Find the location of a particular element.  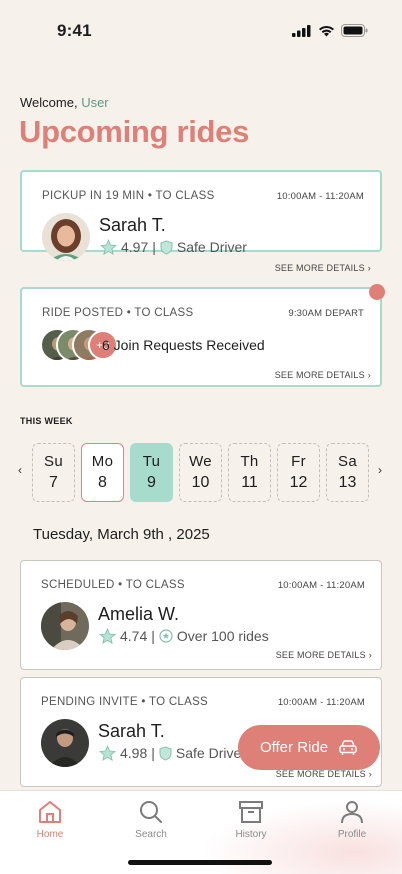

welcome-text: Welcome, User is located at coordinates (64, 102).